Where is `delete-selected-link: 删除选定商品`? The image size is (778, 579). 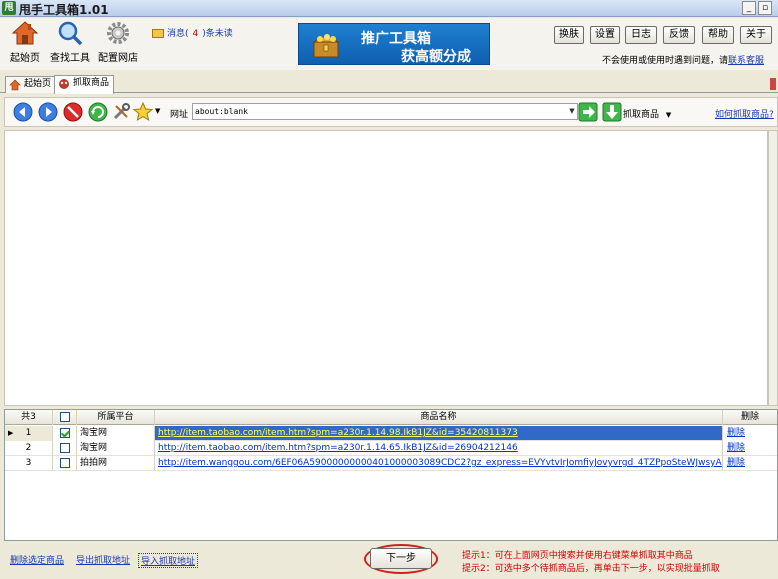
delete-selected-link: 删除选定商品 is located at coordinates (37, 559).